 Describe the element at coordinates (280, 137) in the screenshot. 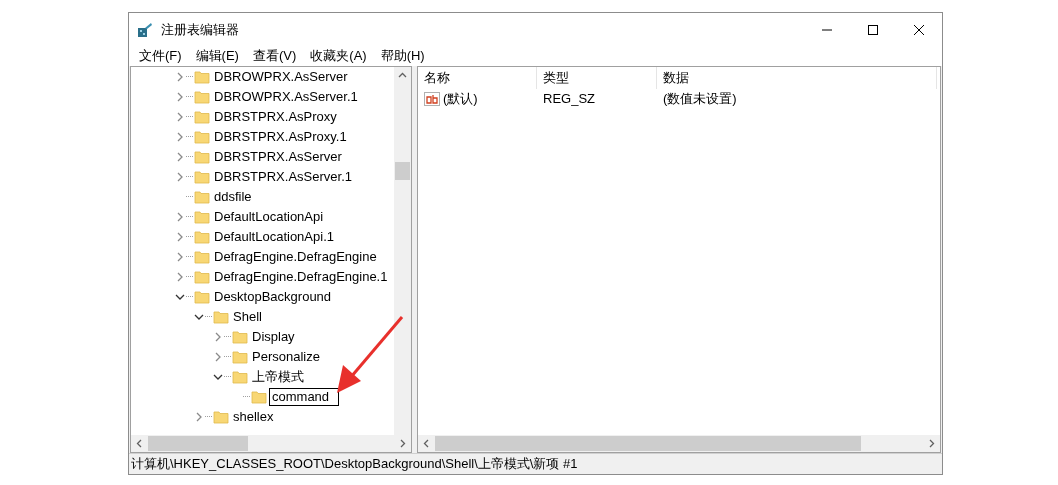

I see `tree-item: DBRSTPRX.AsProxy.1` at that location.